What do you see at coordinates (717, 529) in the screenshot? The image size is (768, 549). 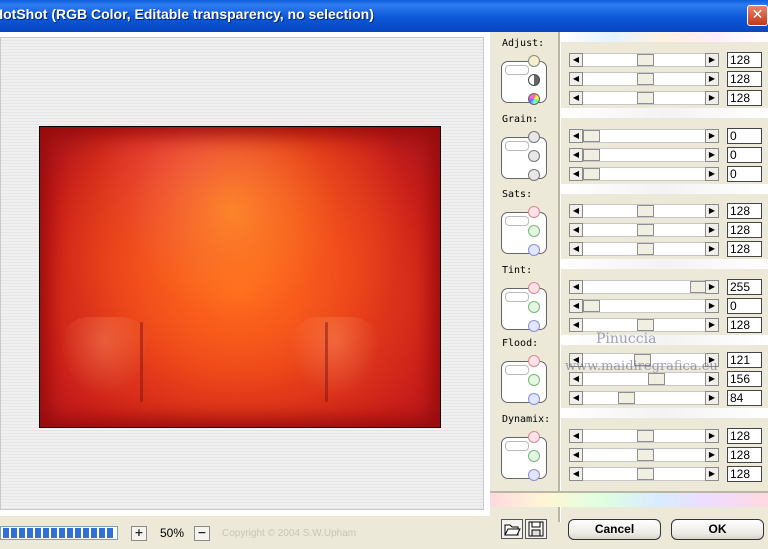 I see `ok-button: OK` at bounding box center [717, 529].